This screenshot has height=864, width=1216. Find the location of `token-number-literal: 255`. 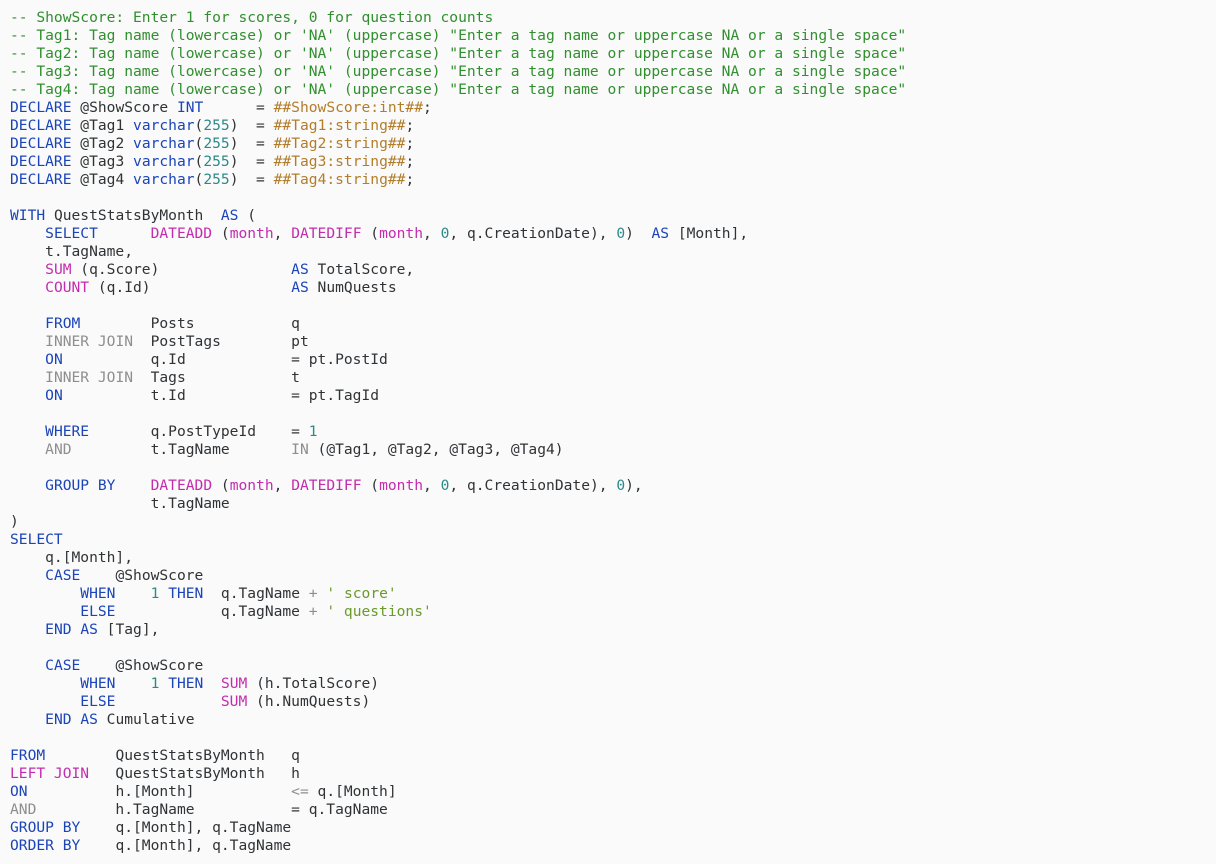

token-number-literal: 255 is located at coordinates (216, 125).